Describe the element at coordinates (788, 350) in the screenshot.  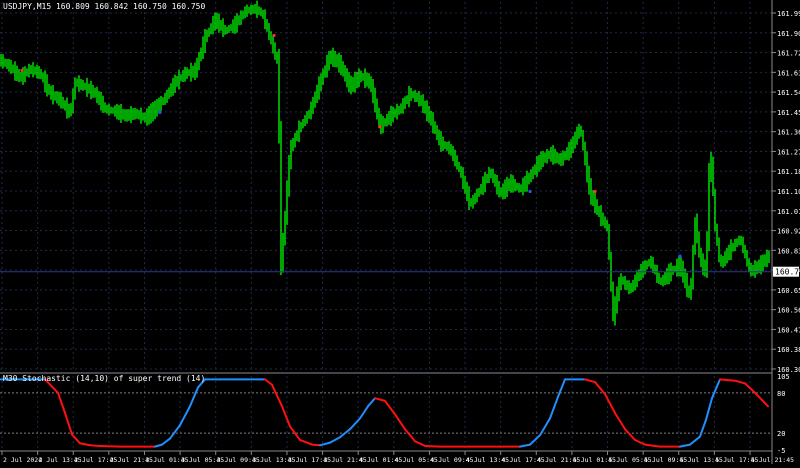
I see `price-tick-label: 160.385` at that location.